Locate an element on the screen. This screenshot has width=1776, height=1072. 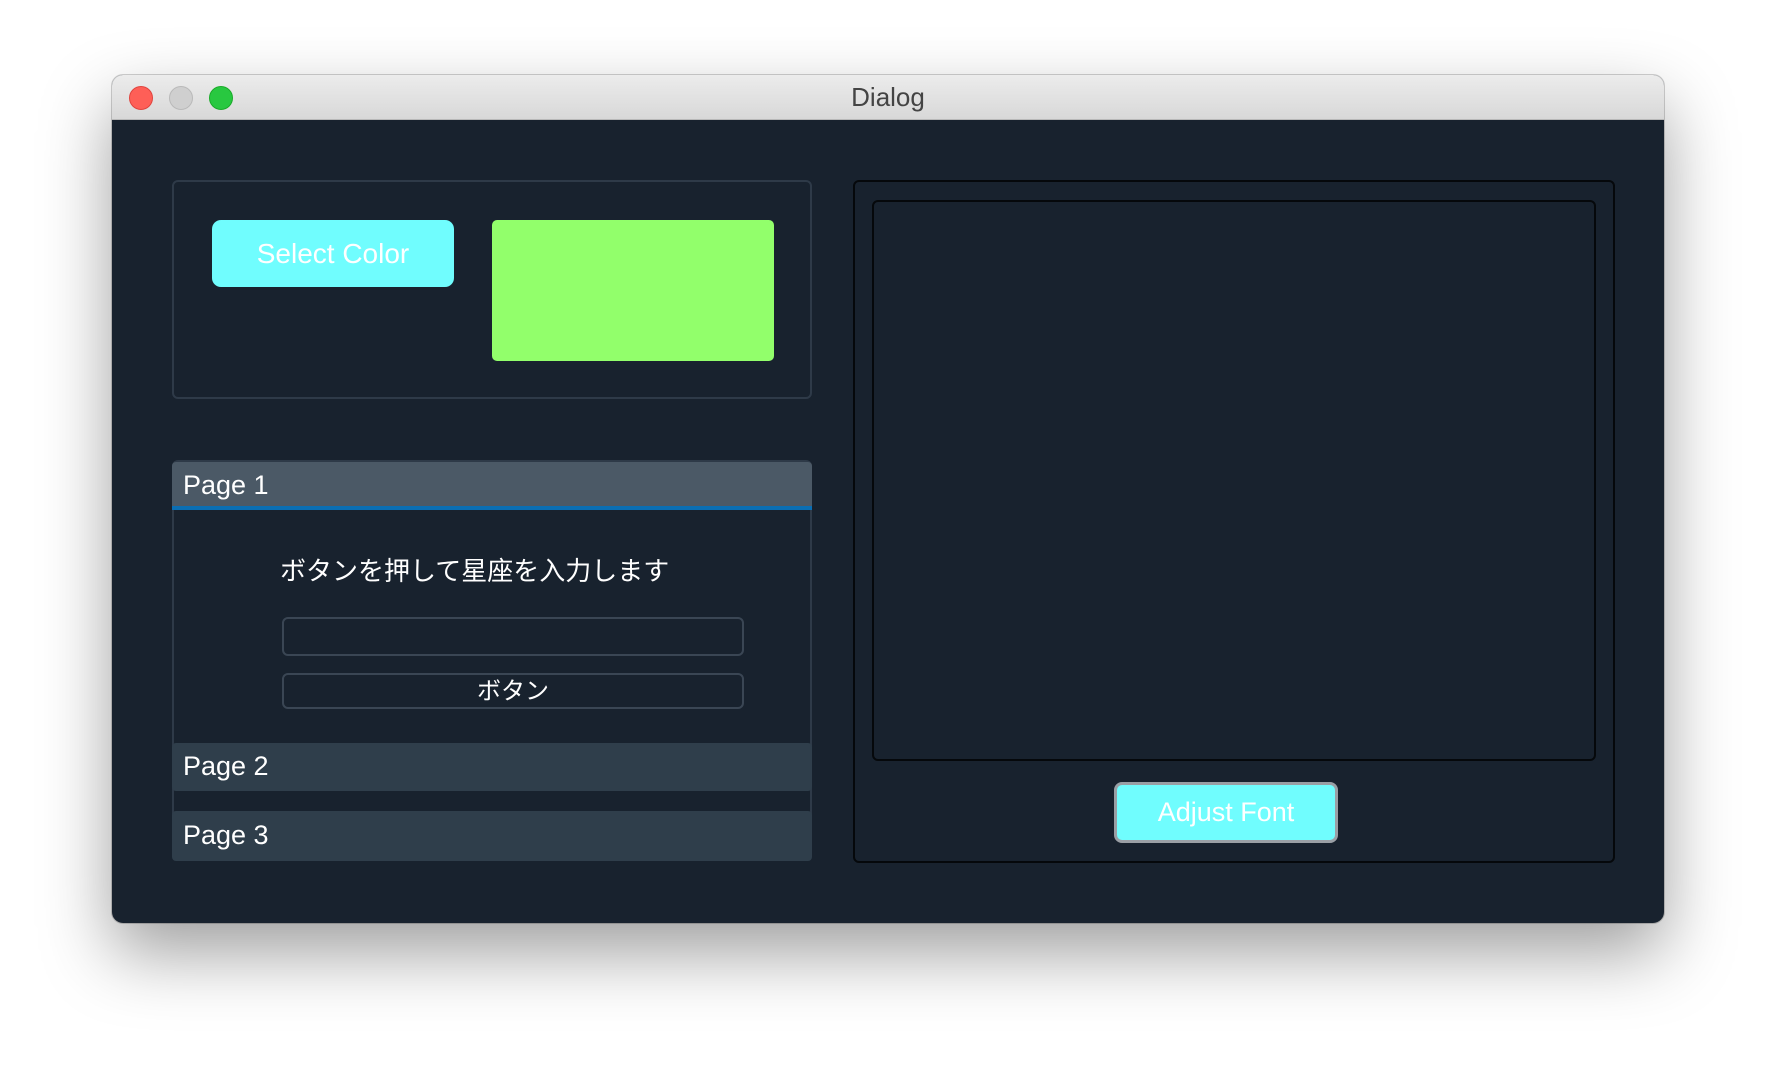
constellation-input is located at coordinates (513, 636).